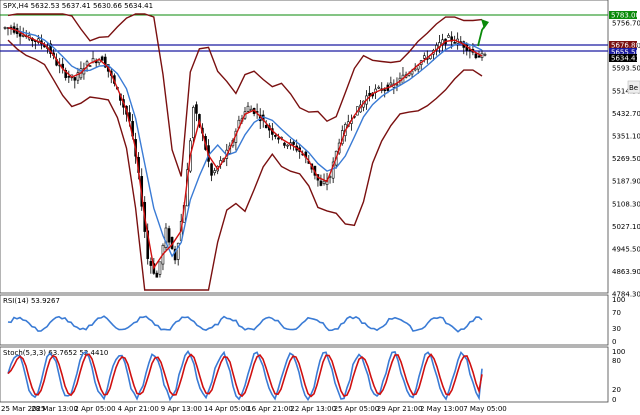 The image size is (640, 415). What do you see at coordinates (78, 6) in the screenshot?
I see `chart-header: SPX,H4 5632.53 5637.41 5630.66 5634.41` at bounding box center [78, 6].